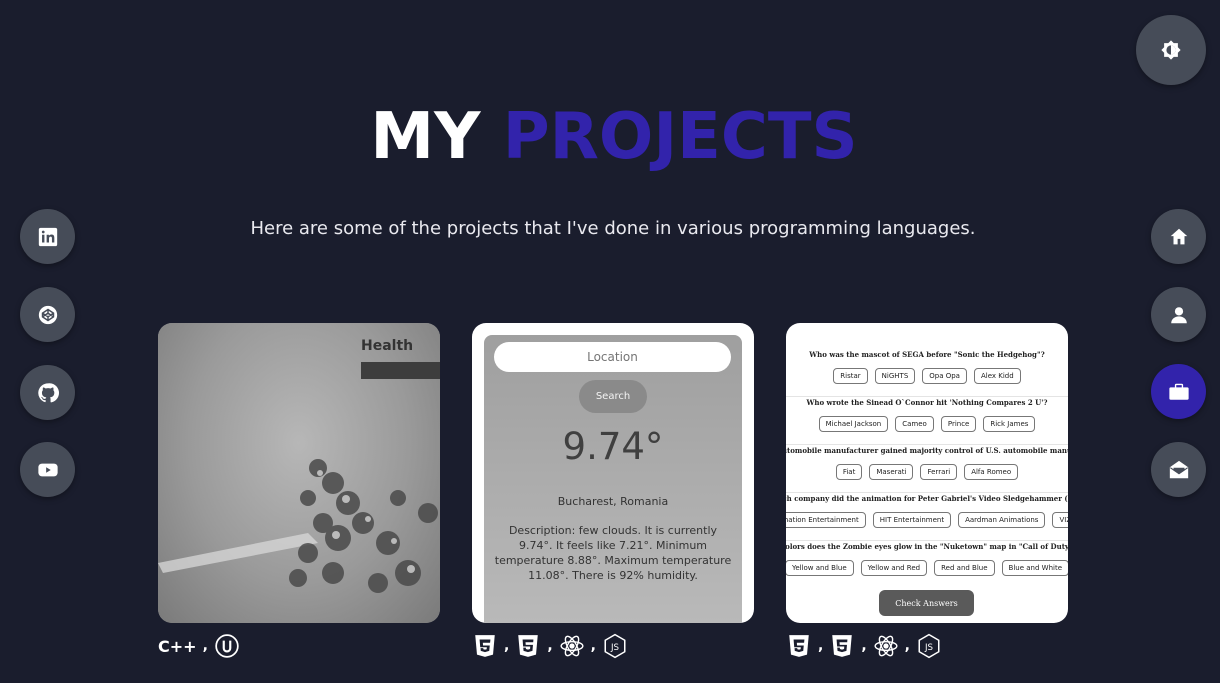 Image resolution: width=1220 pixels, height=683 pixels. What do you see at coordinates (894, 568) in the screenshot?
I see `answer-option: Yellow and Red` at bounding box center [894, 568].